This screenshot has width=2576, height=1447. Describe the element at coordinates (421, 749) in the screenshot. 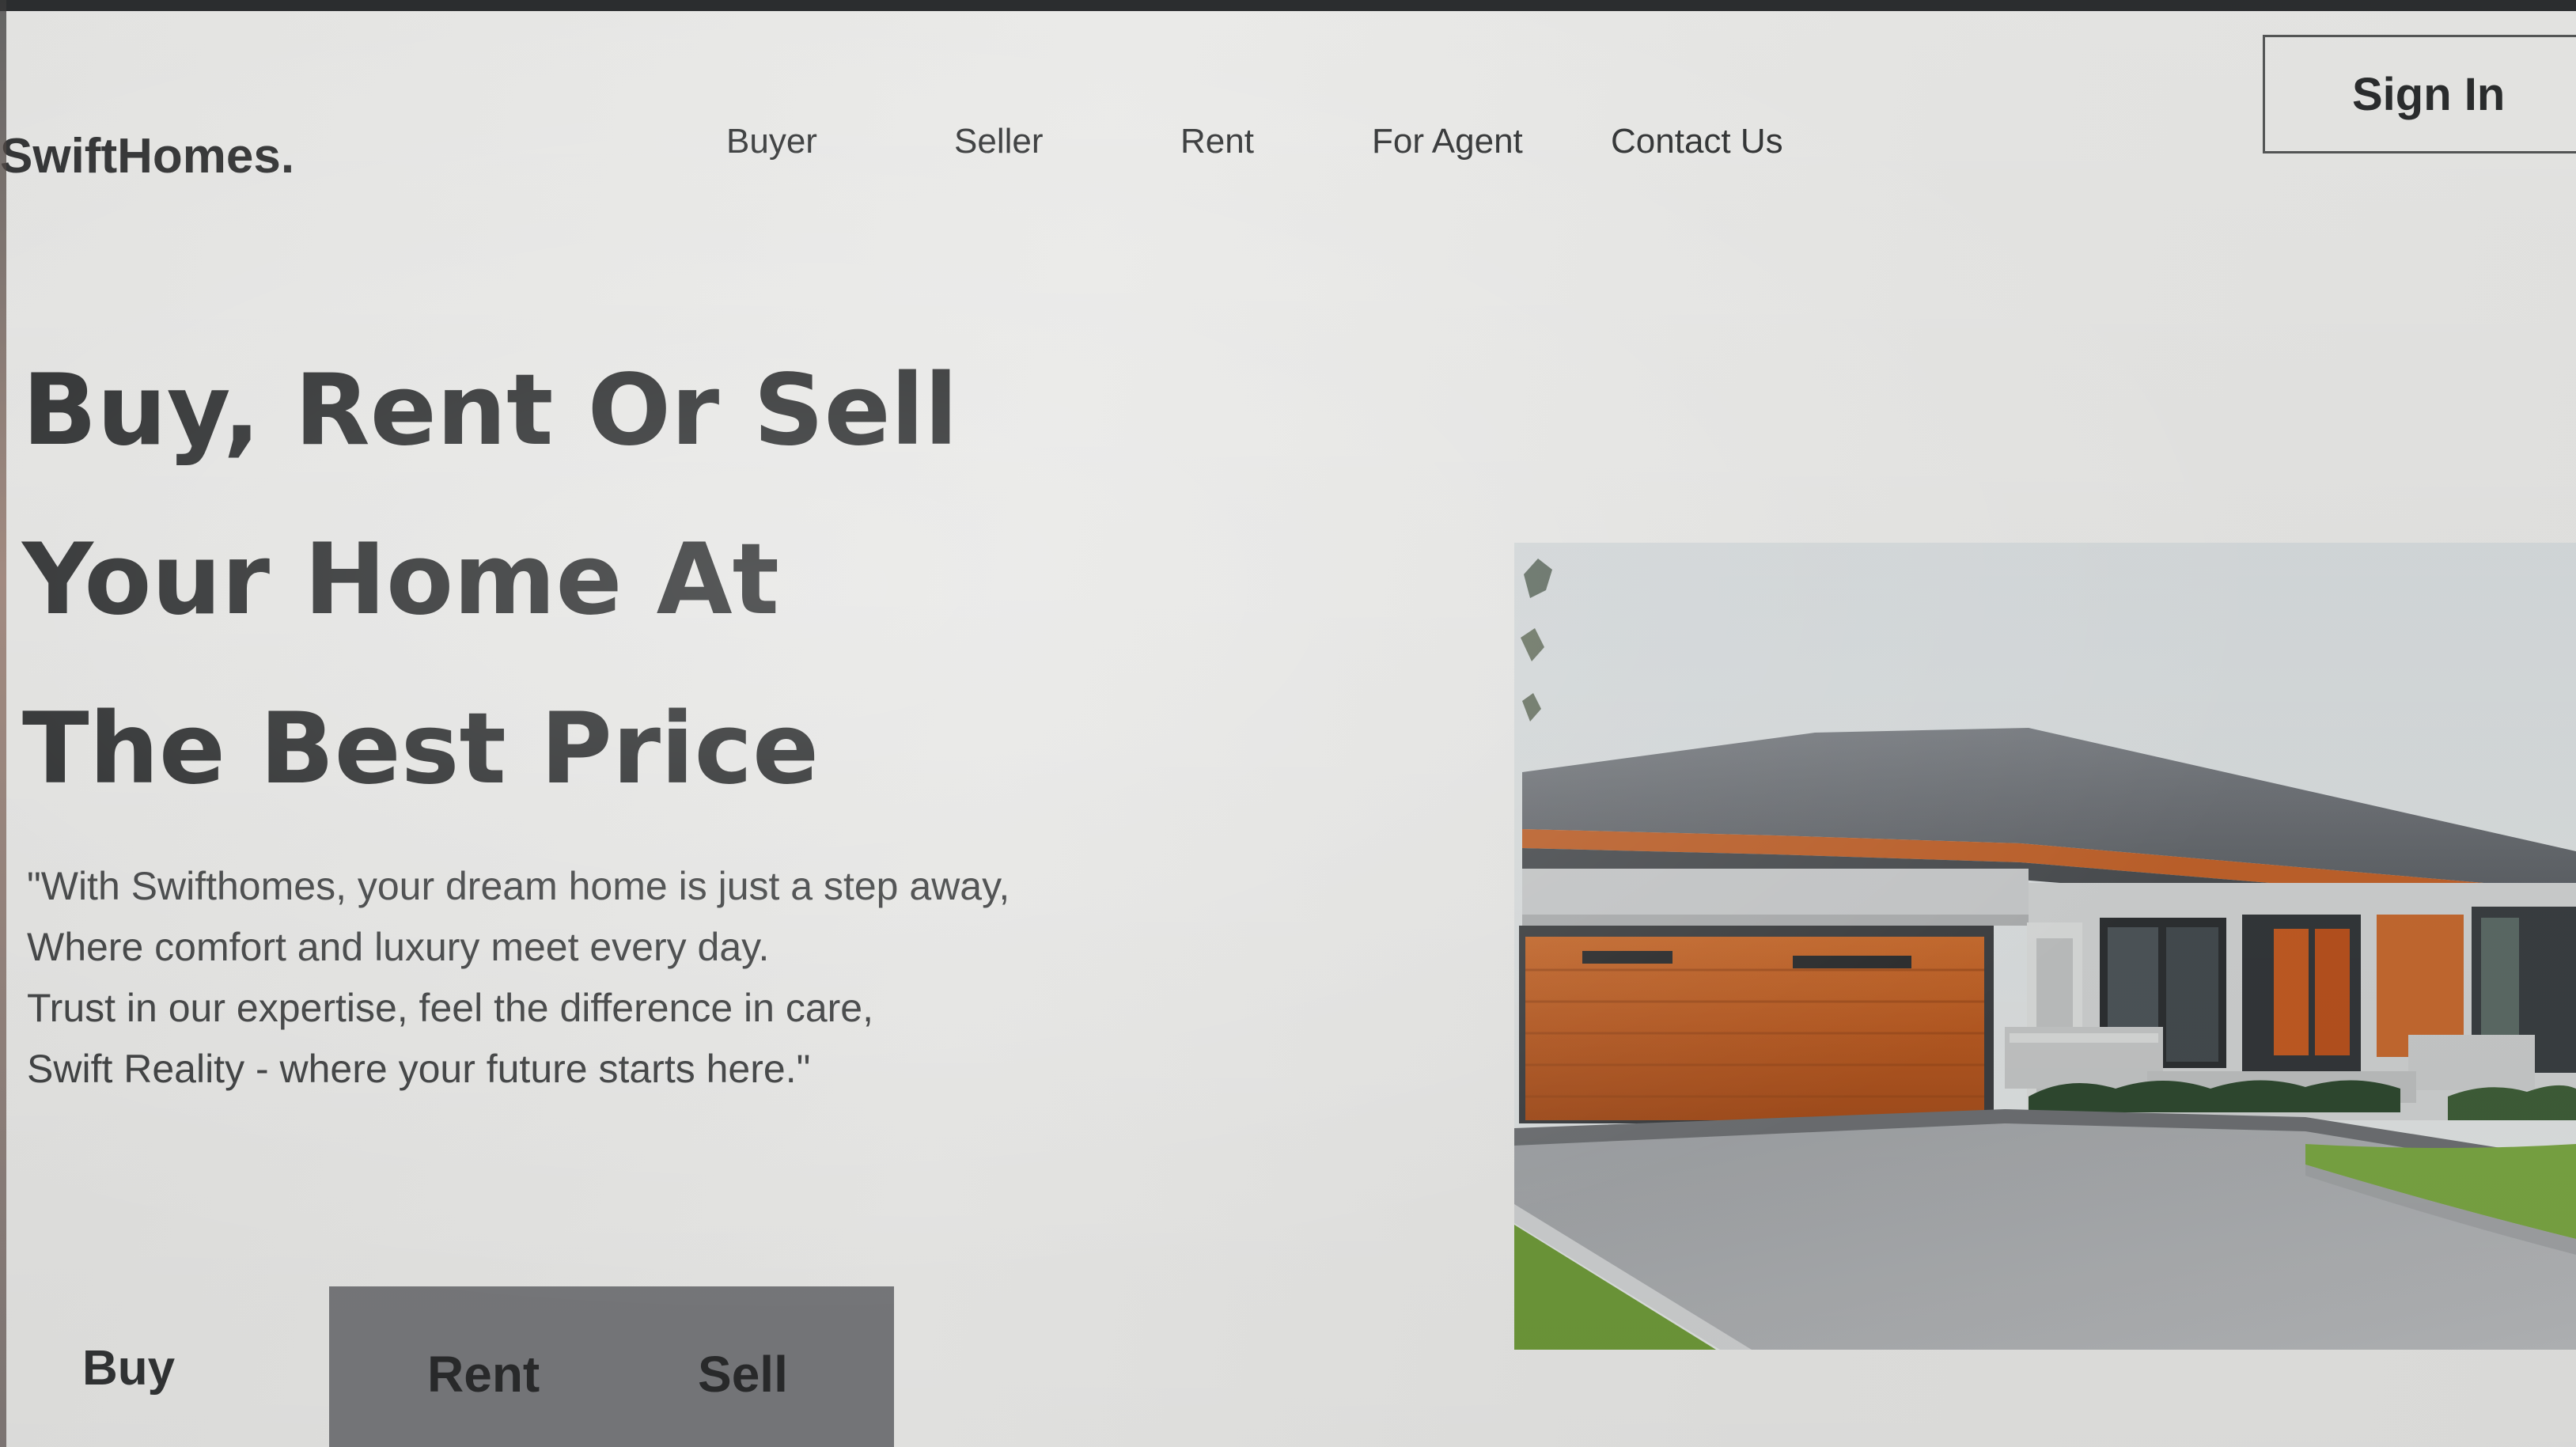

I see `hero-title-line: The Best Price` at that location.